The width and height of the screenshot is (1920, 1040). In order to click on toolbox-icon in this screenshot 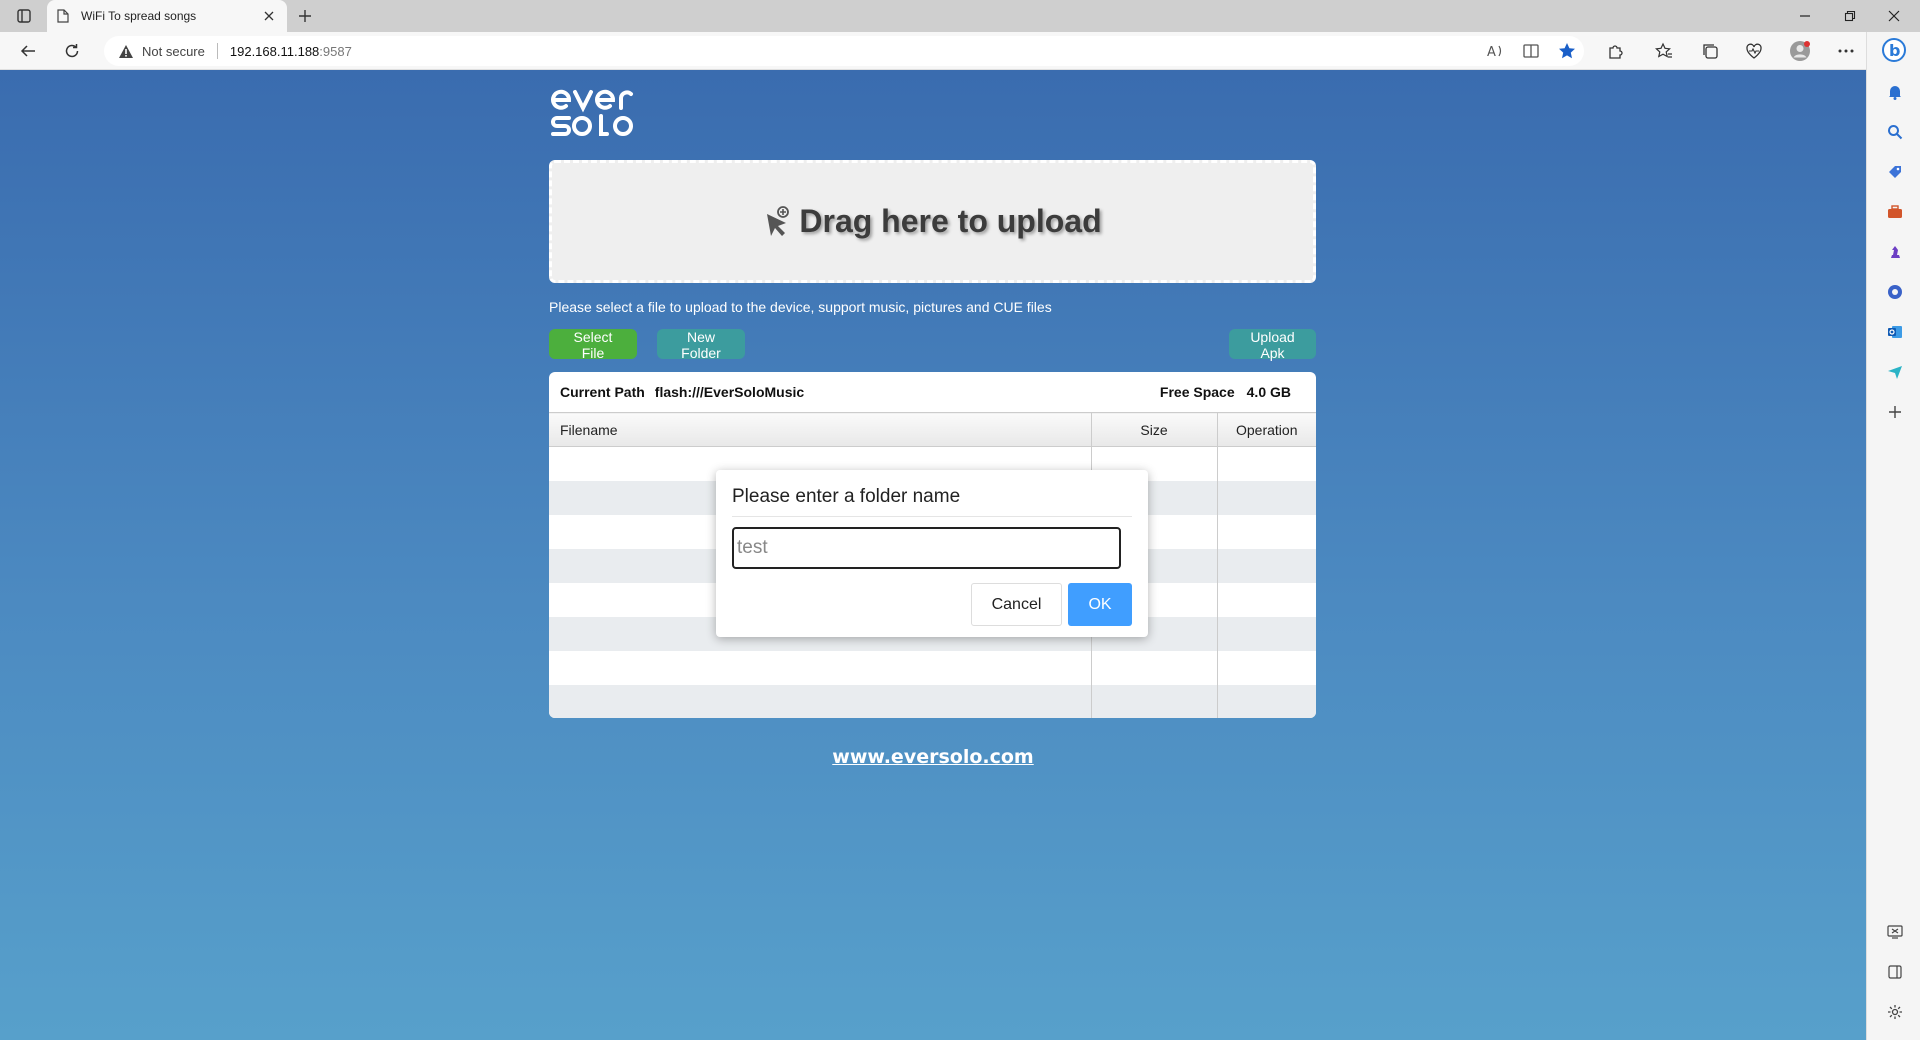, I will do `click(1895, 211)`.